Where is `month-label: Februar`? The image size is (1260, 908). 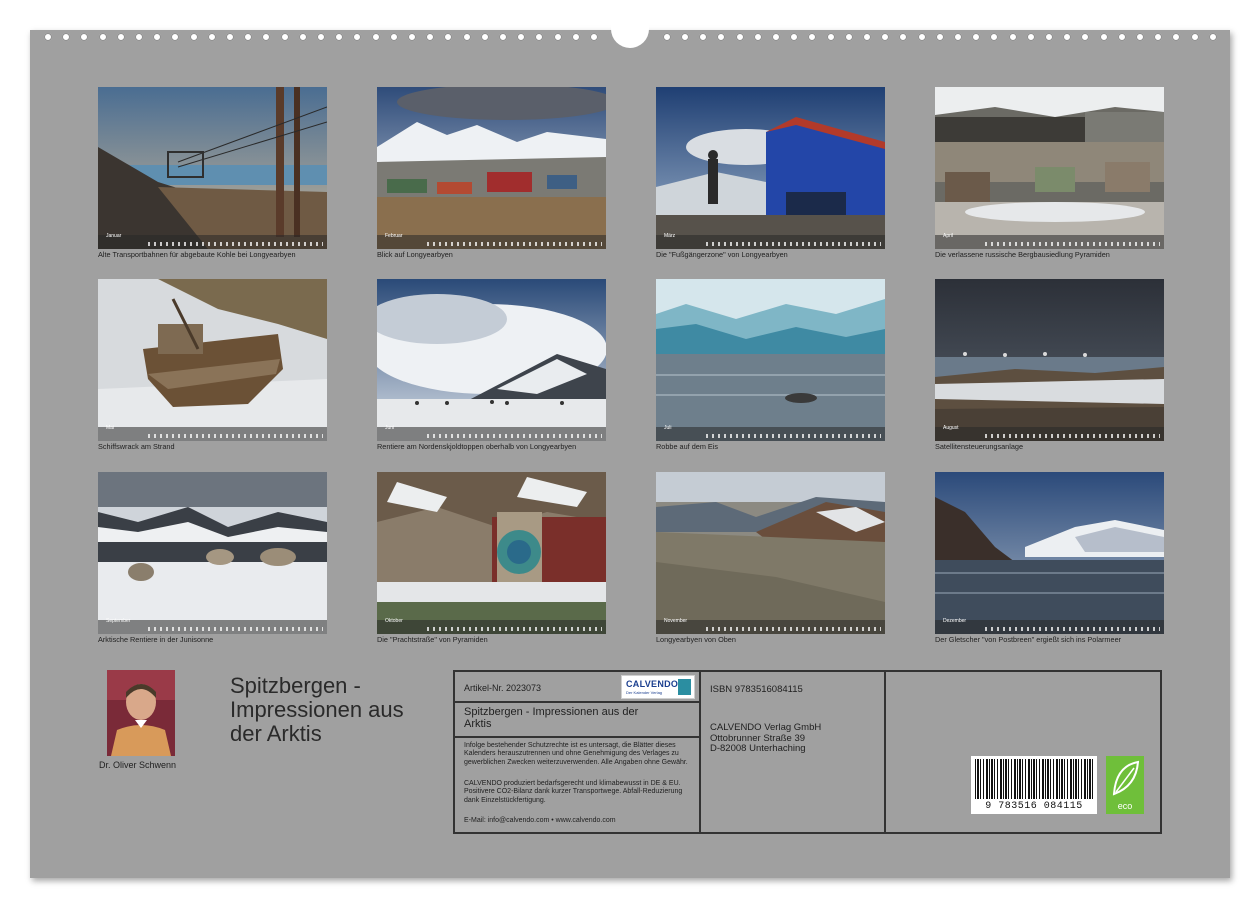
month-label: Februar is located at coordinates (394, 236).